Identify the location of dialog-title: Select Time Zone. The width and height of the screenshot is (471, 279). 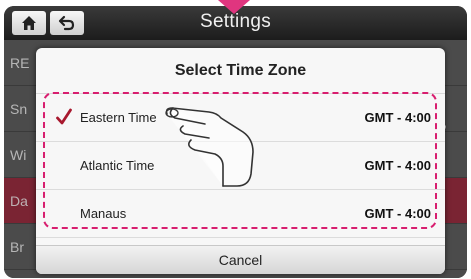
(240, 71).